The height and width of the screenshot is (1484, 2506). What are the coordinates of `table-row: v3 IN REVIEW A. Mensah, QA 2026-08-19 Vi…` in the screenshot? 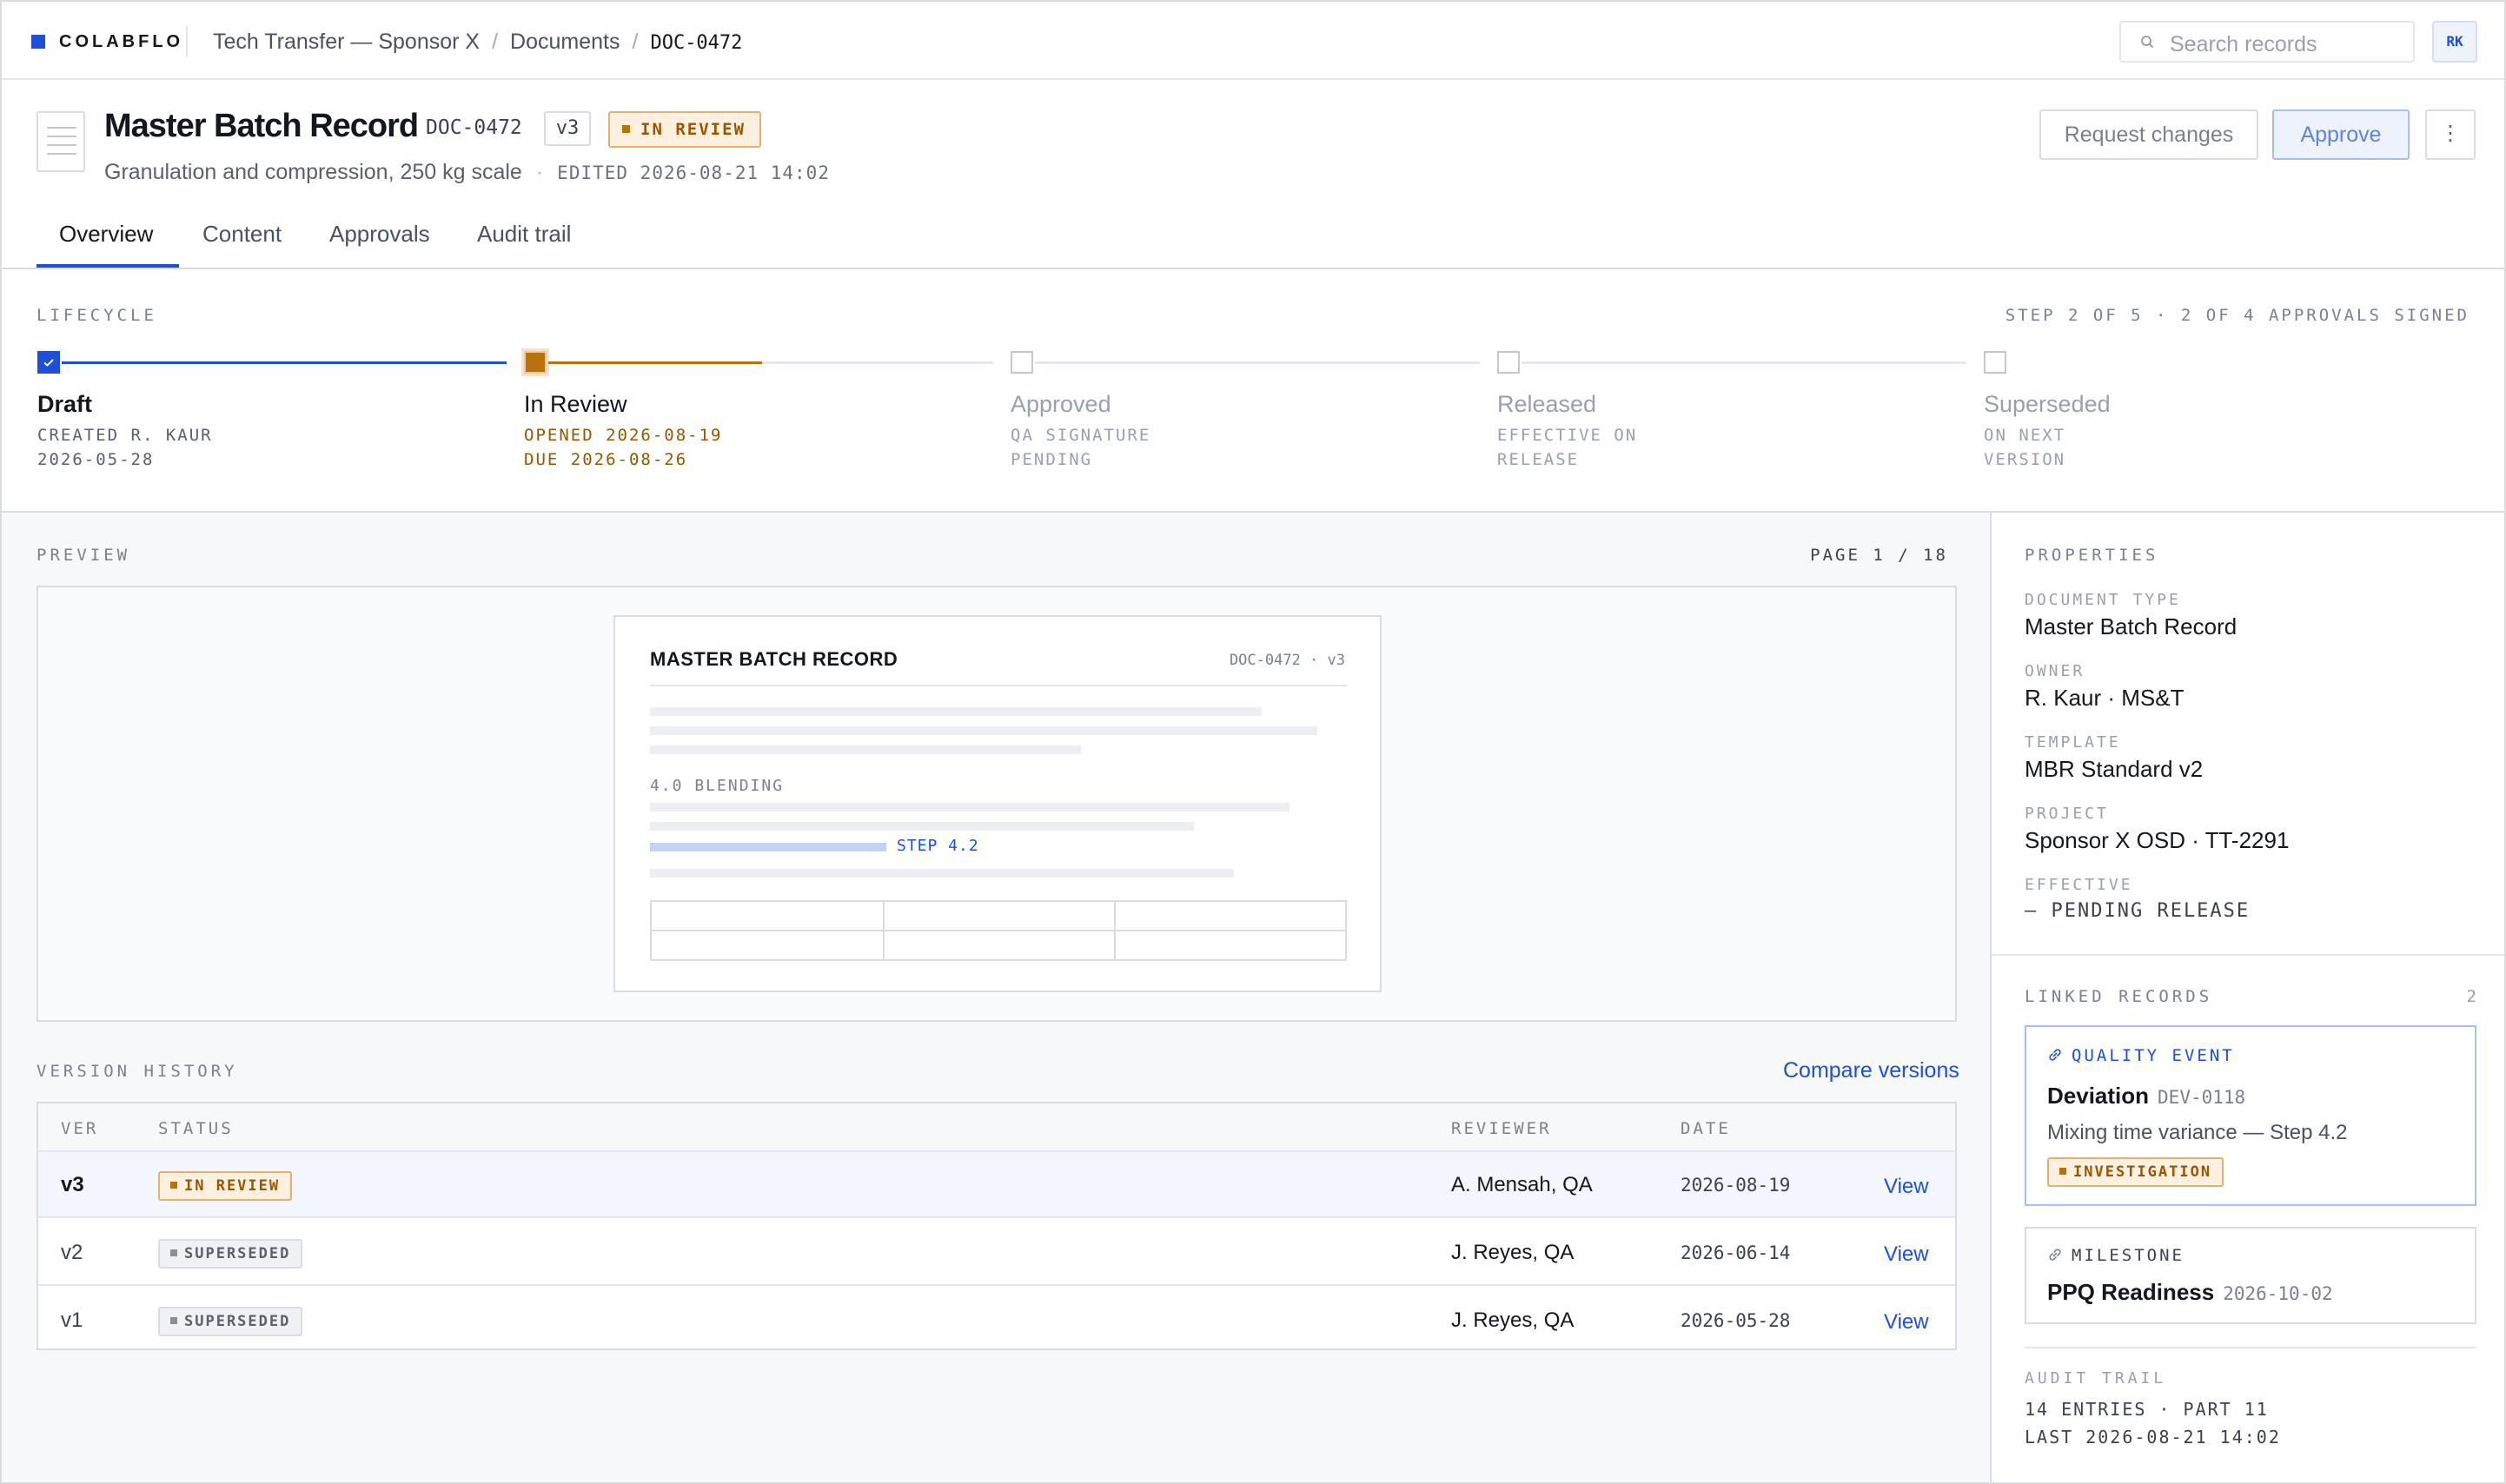 It's located at (996, 1185).